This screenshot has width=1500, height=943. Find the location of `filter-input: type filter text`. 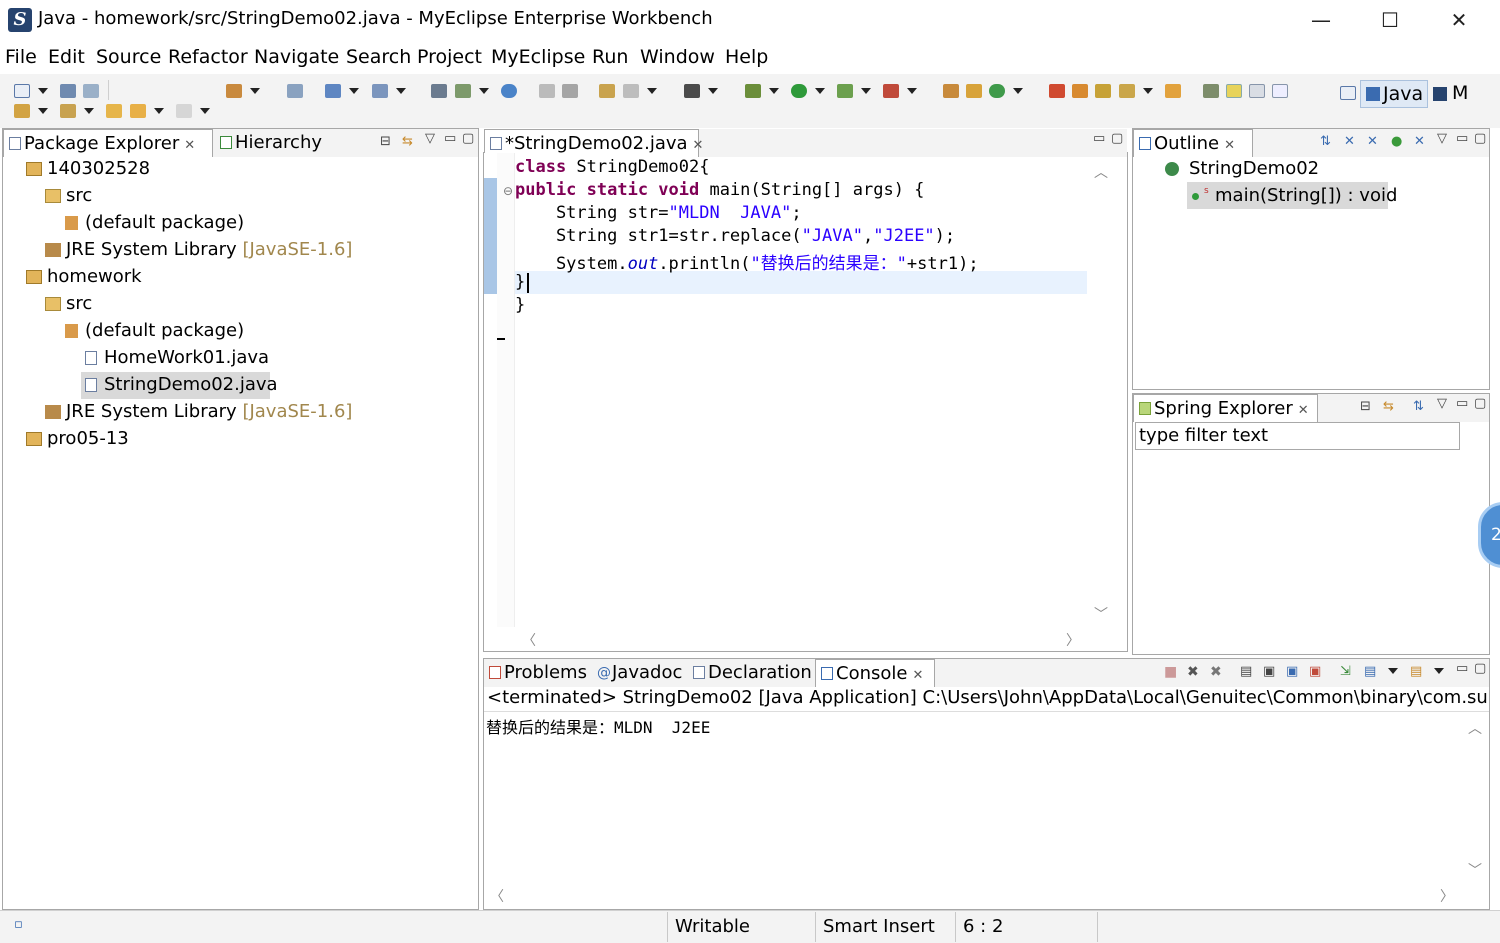

filter-input: type filter text is located at coordinates (1297, 436).